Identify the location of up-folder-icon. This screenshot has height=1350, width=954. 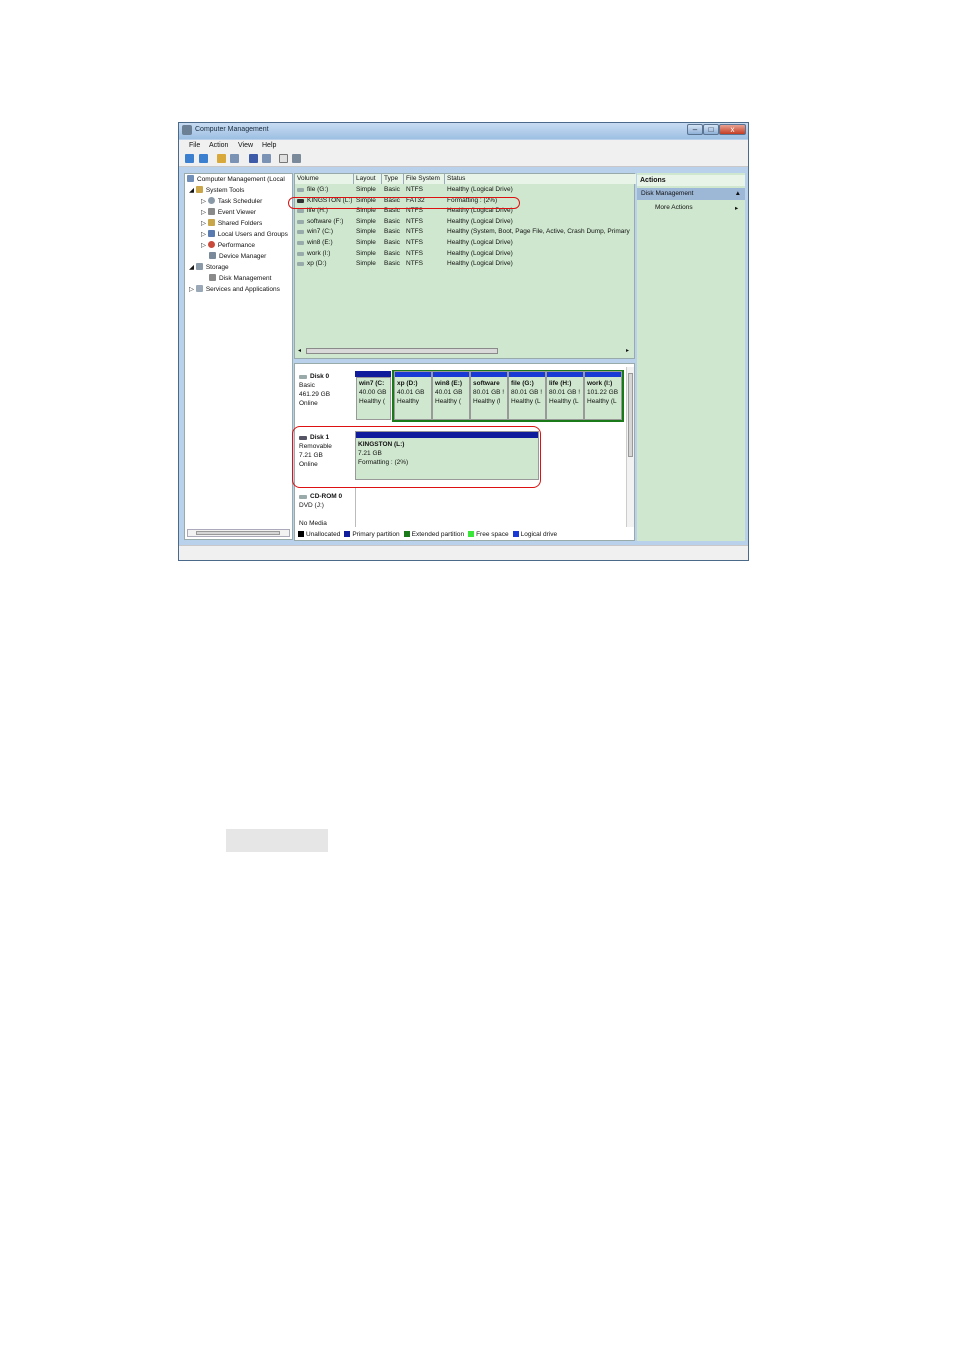
(221, 158).